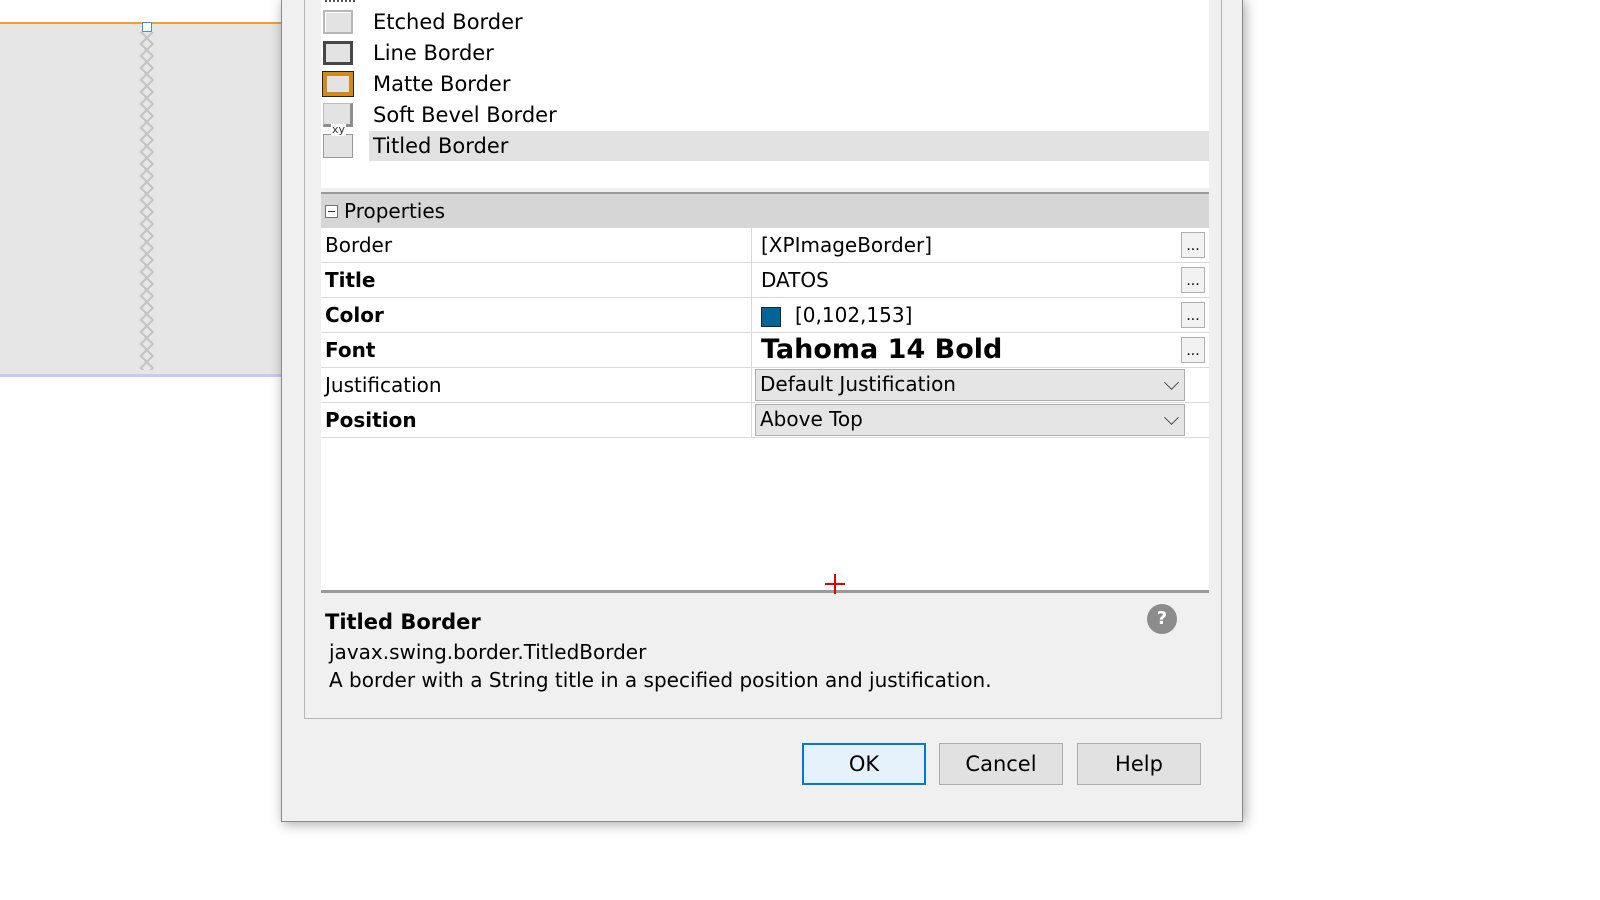  What do you see at coordinates (765, 53) in the screenshot?
I see `list-item-line-border: Line Border` at bounding box center [765, 53].